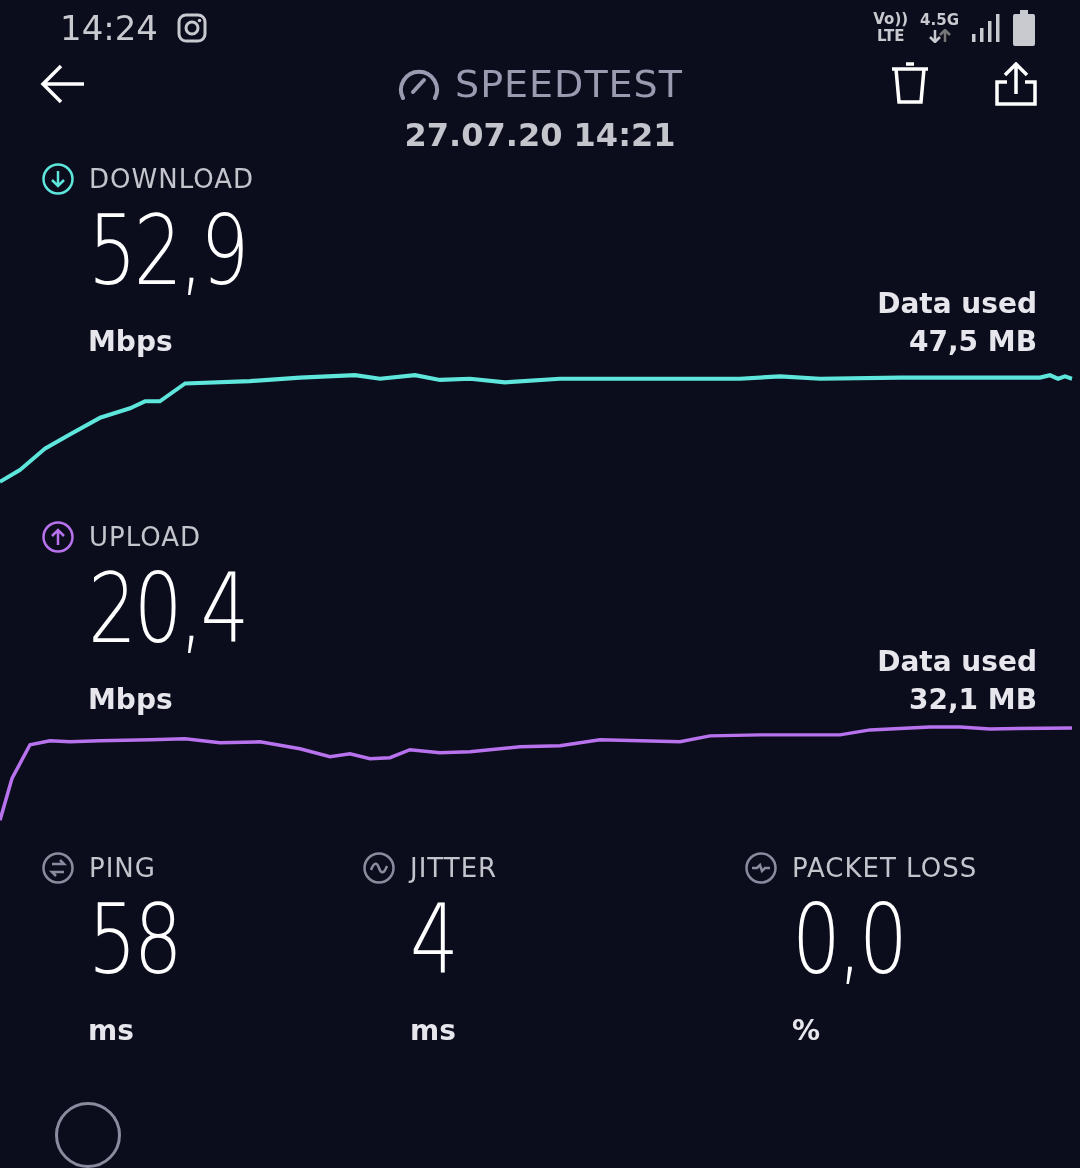  I want to click on result-label: DOWNLOAD, so click(171, 179).